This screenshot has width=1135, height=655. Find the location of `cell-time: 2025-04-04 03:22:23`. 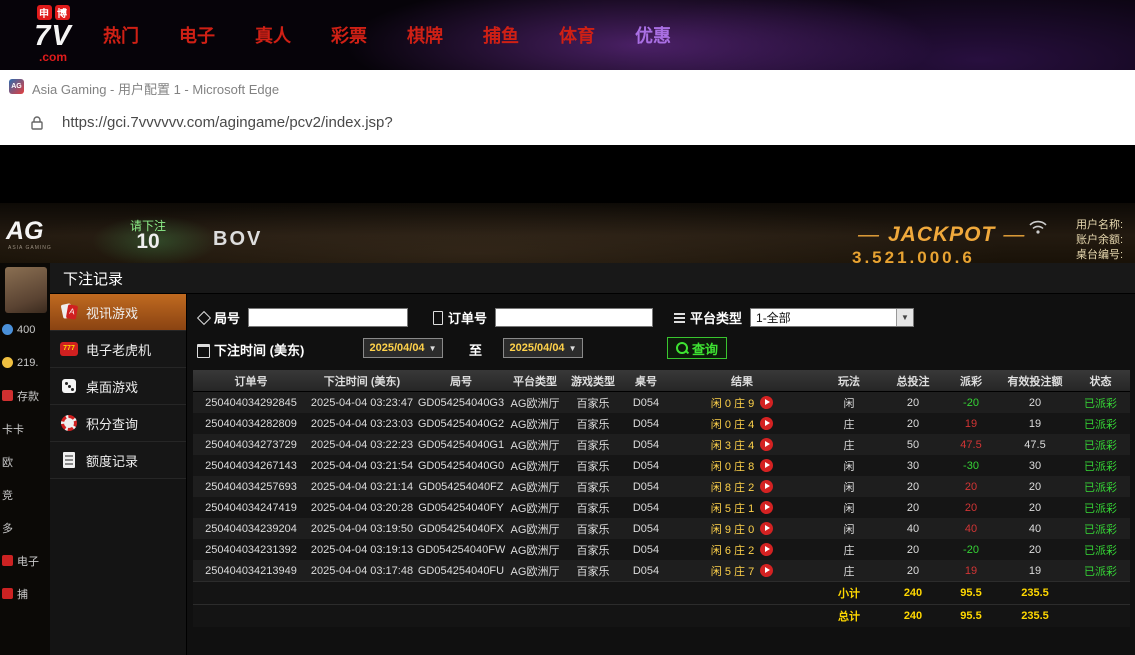

cell-time: 2025-04-04 03:22:23 is located at coordinates (362, 444).